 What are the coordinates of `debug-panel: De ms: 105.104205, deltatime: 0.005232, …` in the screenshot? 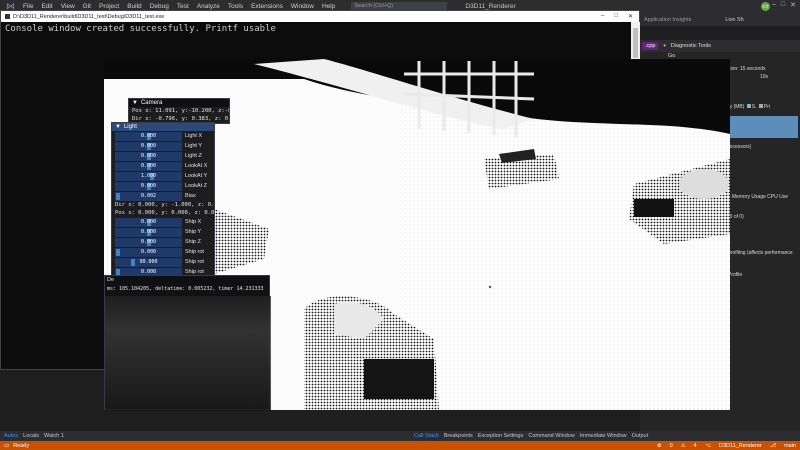 It's located at (187, 343).